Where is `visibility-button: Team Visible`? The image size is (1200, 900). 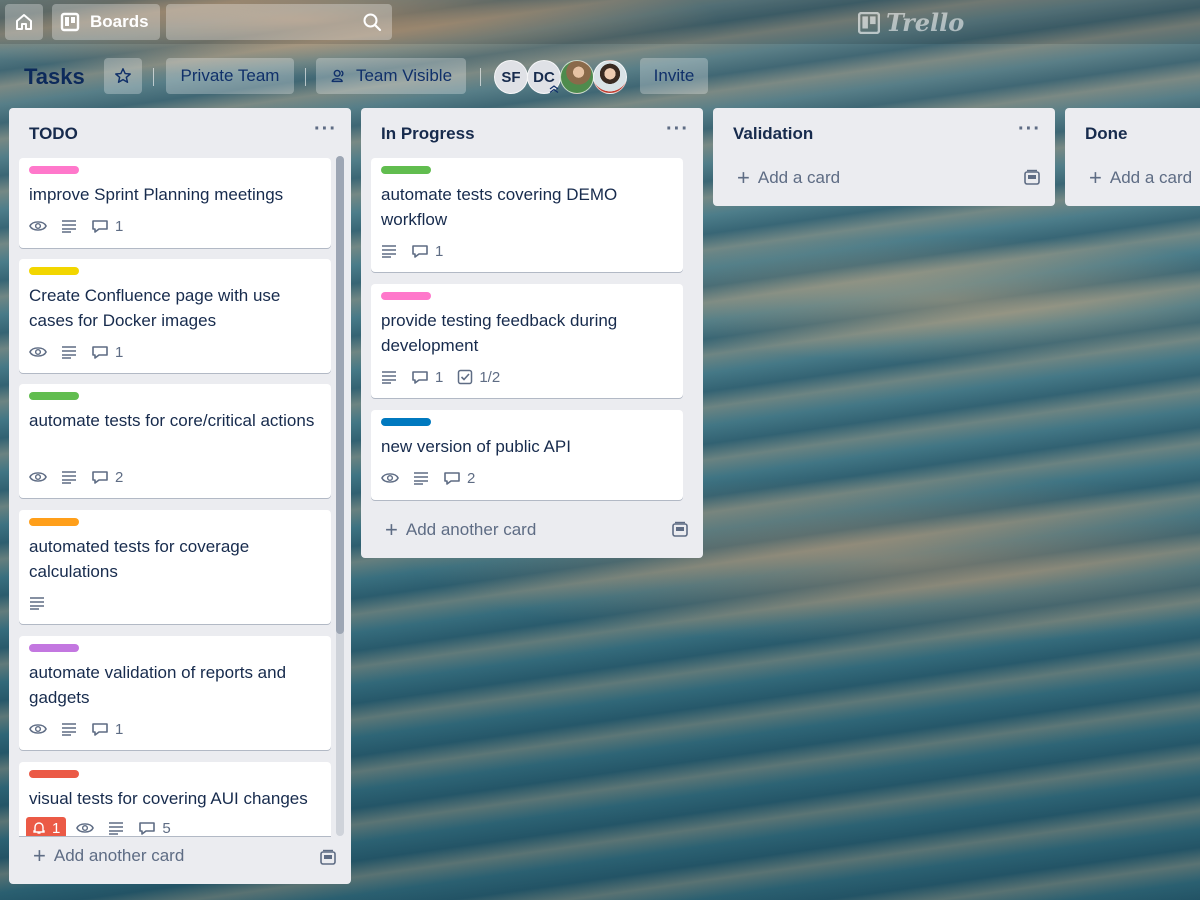
visibility-button: Team Visible is located at coordinates (391, 76).